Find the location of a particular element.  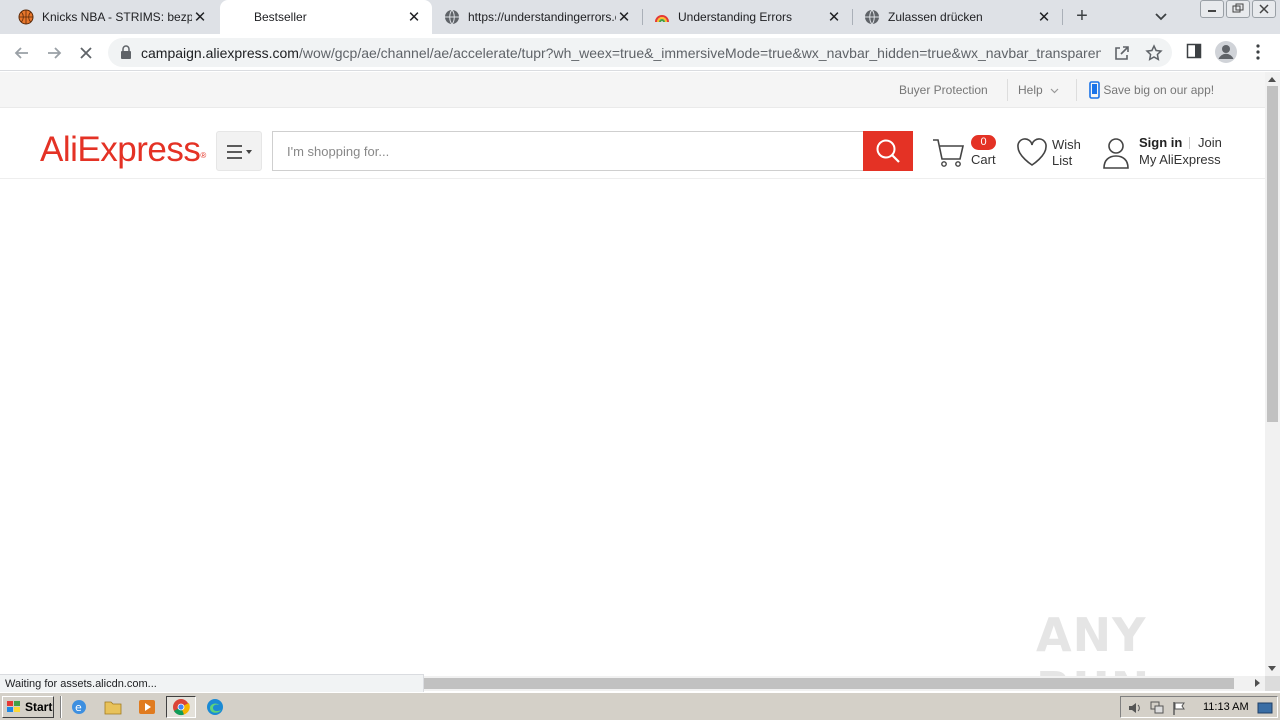

wishlist-label-line2: List is located at coordinates (1062, 160).